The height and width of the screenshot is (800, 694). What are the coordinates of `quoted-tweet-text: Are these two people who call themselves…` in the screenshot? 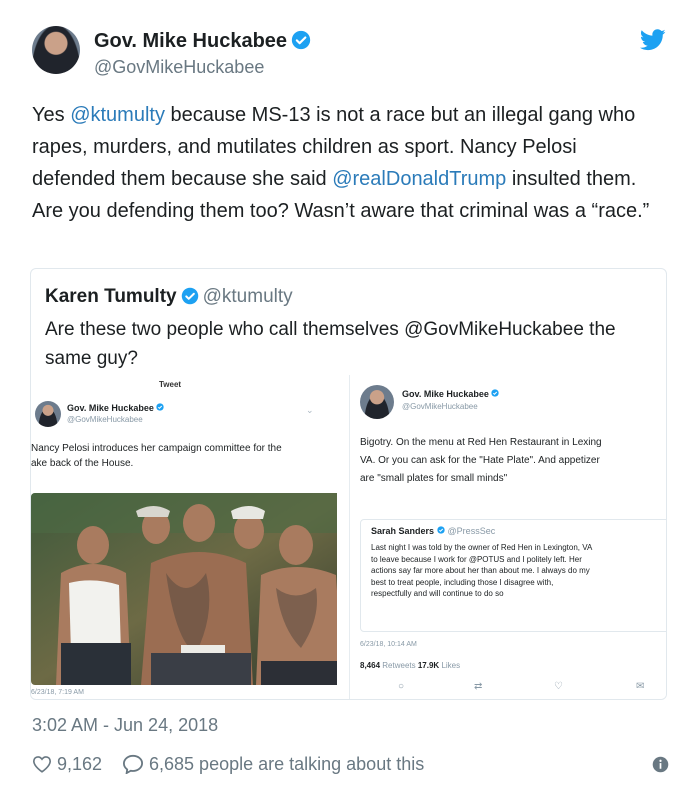 It's located at (330, 344).